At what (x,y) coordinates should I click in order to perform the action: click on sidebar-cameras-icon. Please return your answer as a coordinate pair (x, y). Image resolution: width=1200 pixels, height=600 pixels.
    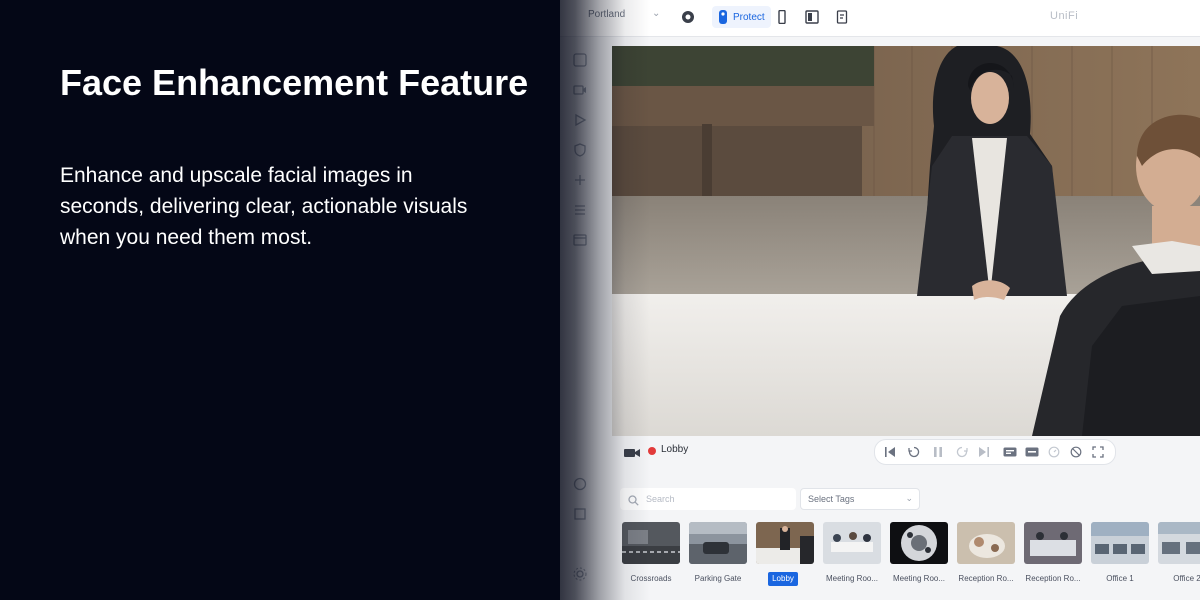
    Looking at the image, I should click on (580, 90).